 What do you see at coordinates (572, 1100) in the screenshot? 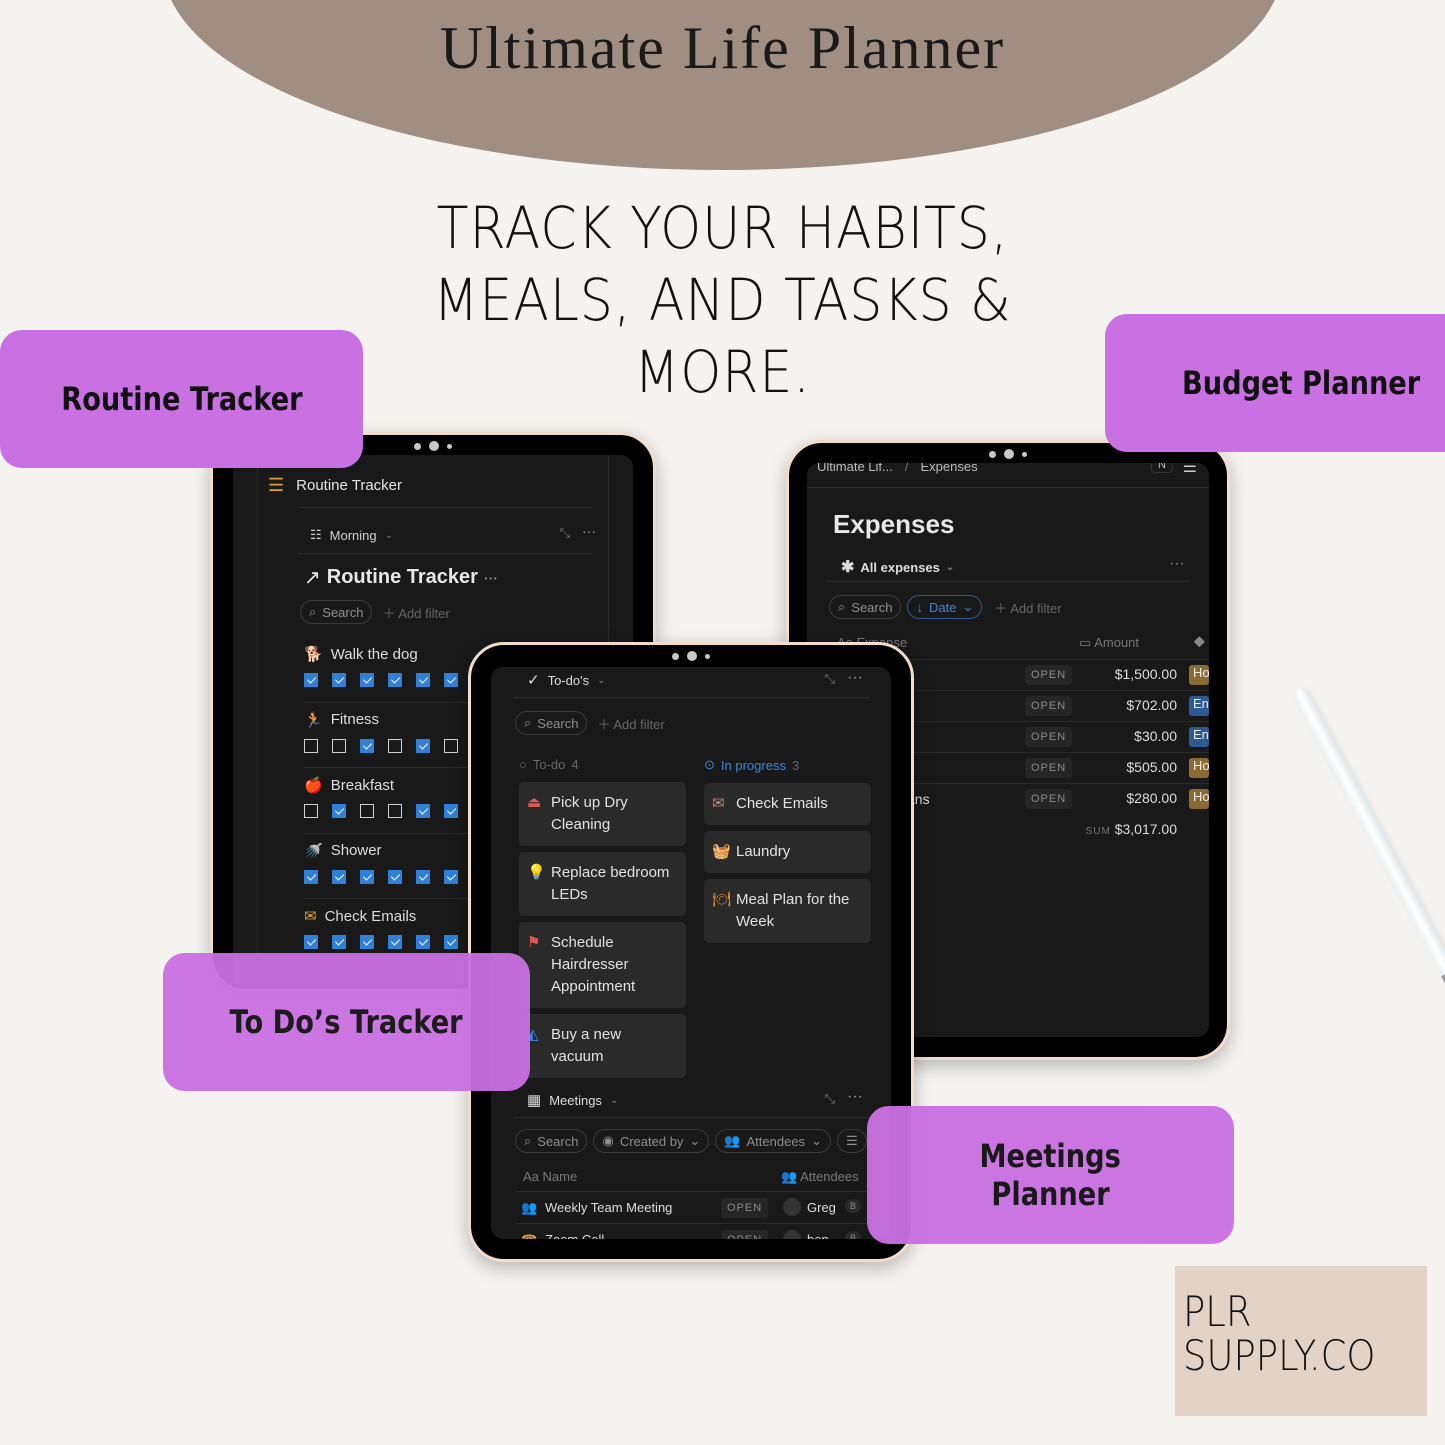
I see `meetings-view-selector: ▦ Meetings ⌄` at bounding box center [572, 1100].